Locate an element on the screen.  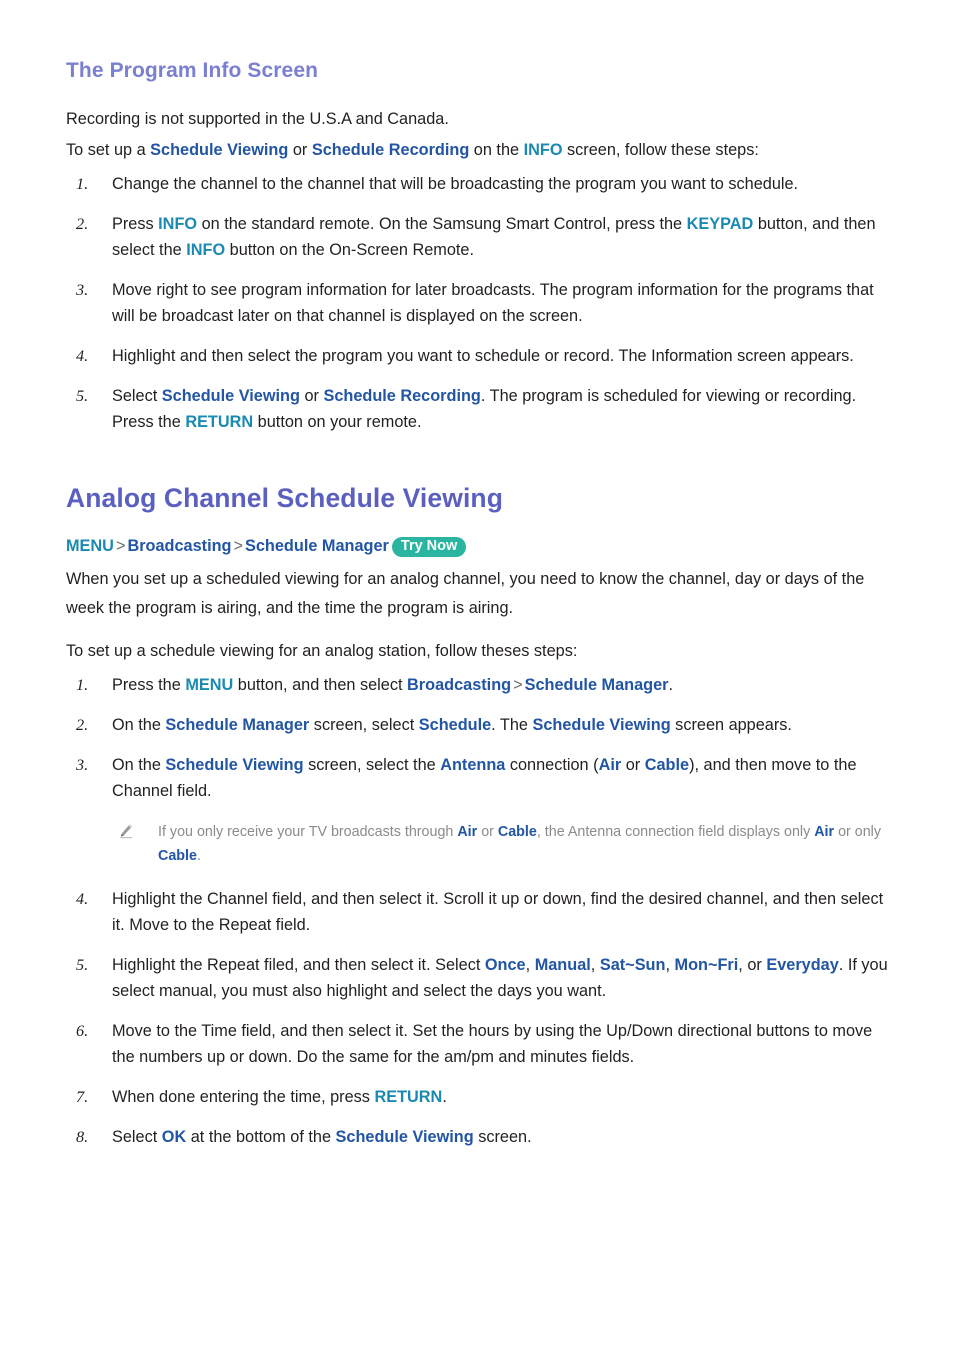
section-title: Analog Channel Schedule Viewing is located at coordinates (284, 498).